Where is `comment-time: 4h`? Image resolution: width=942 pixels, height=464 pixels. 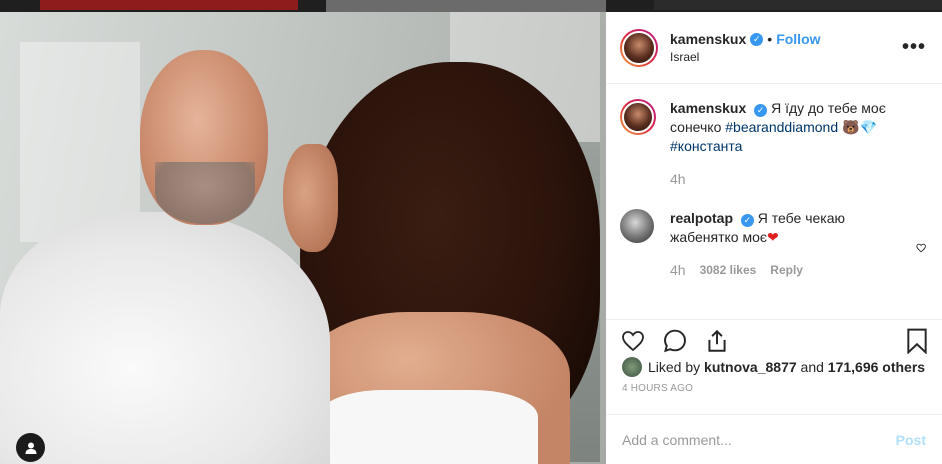
comment-time: 4h is located at coordinates (678, 270).